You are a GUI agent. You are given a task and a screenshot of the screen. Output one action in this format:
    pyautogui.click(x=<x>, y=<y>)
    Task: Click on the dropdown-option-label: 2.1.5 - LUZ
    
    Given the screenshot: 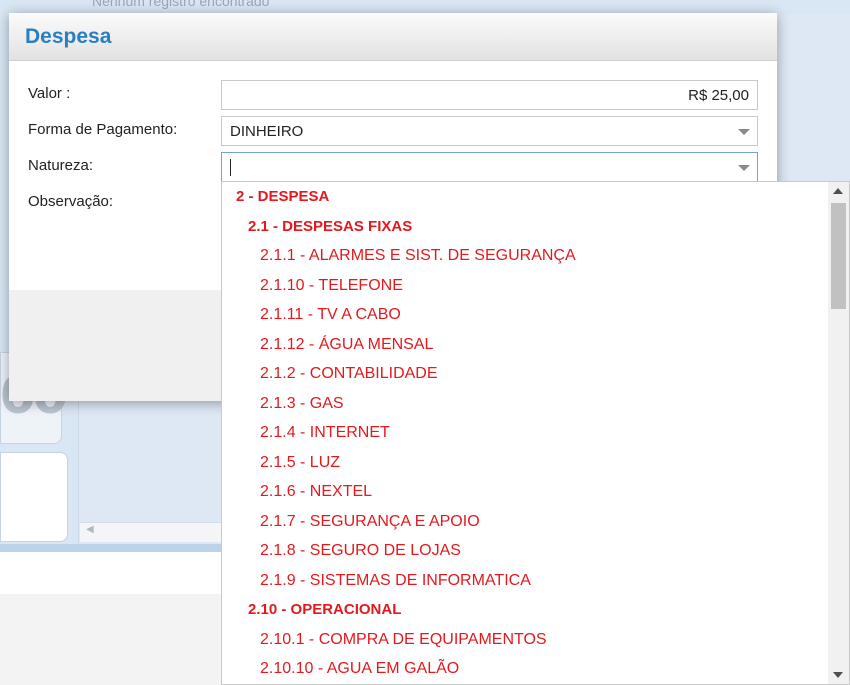 What is the action you would take?
    pyautogui.click(x=300, y=462)
    